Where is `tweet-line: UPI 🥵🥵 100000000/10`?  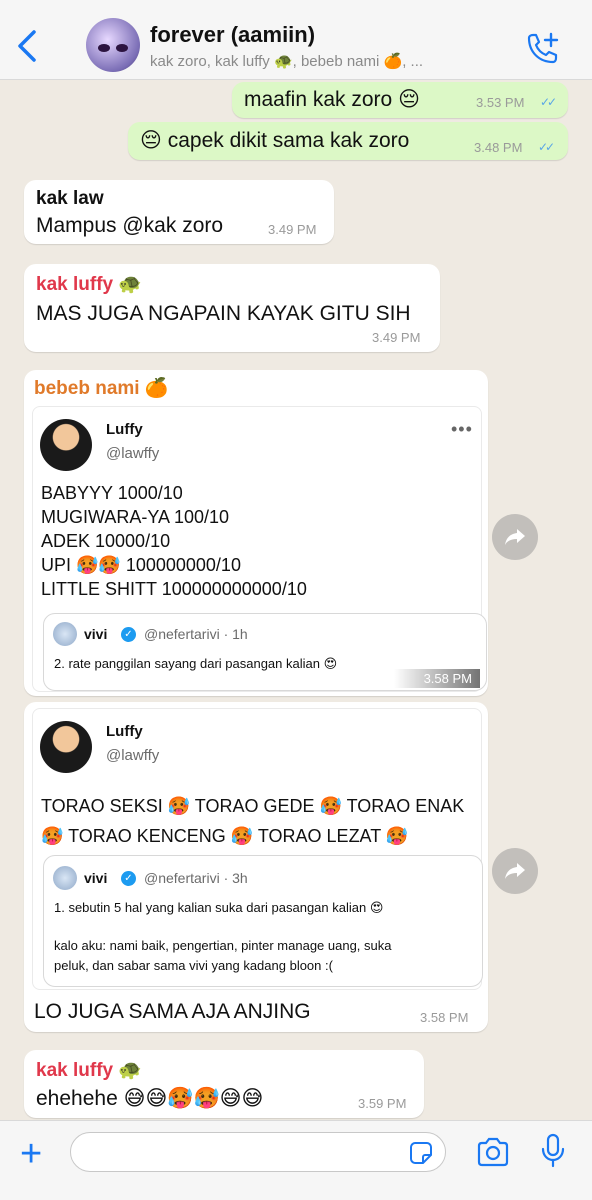 tweet-line: UPI 🥵🥵 100000000/10 is located at coordinates (141, 565).